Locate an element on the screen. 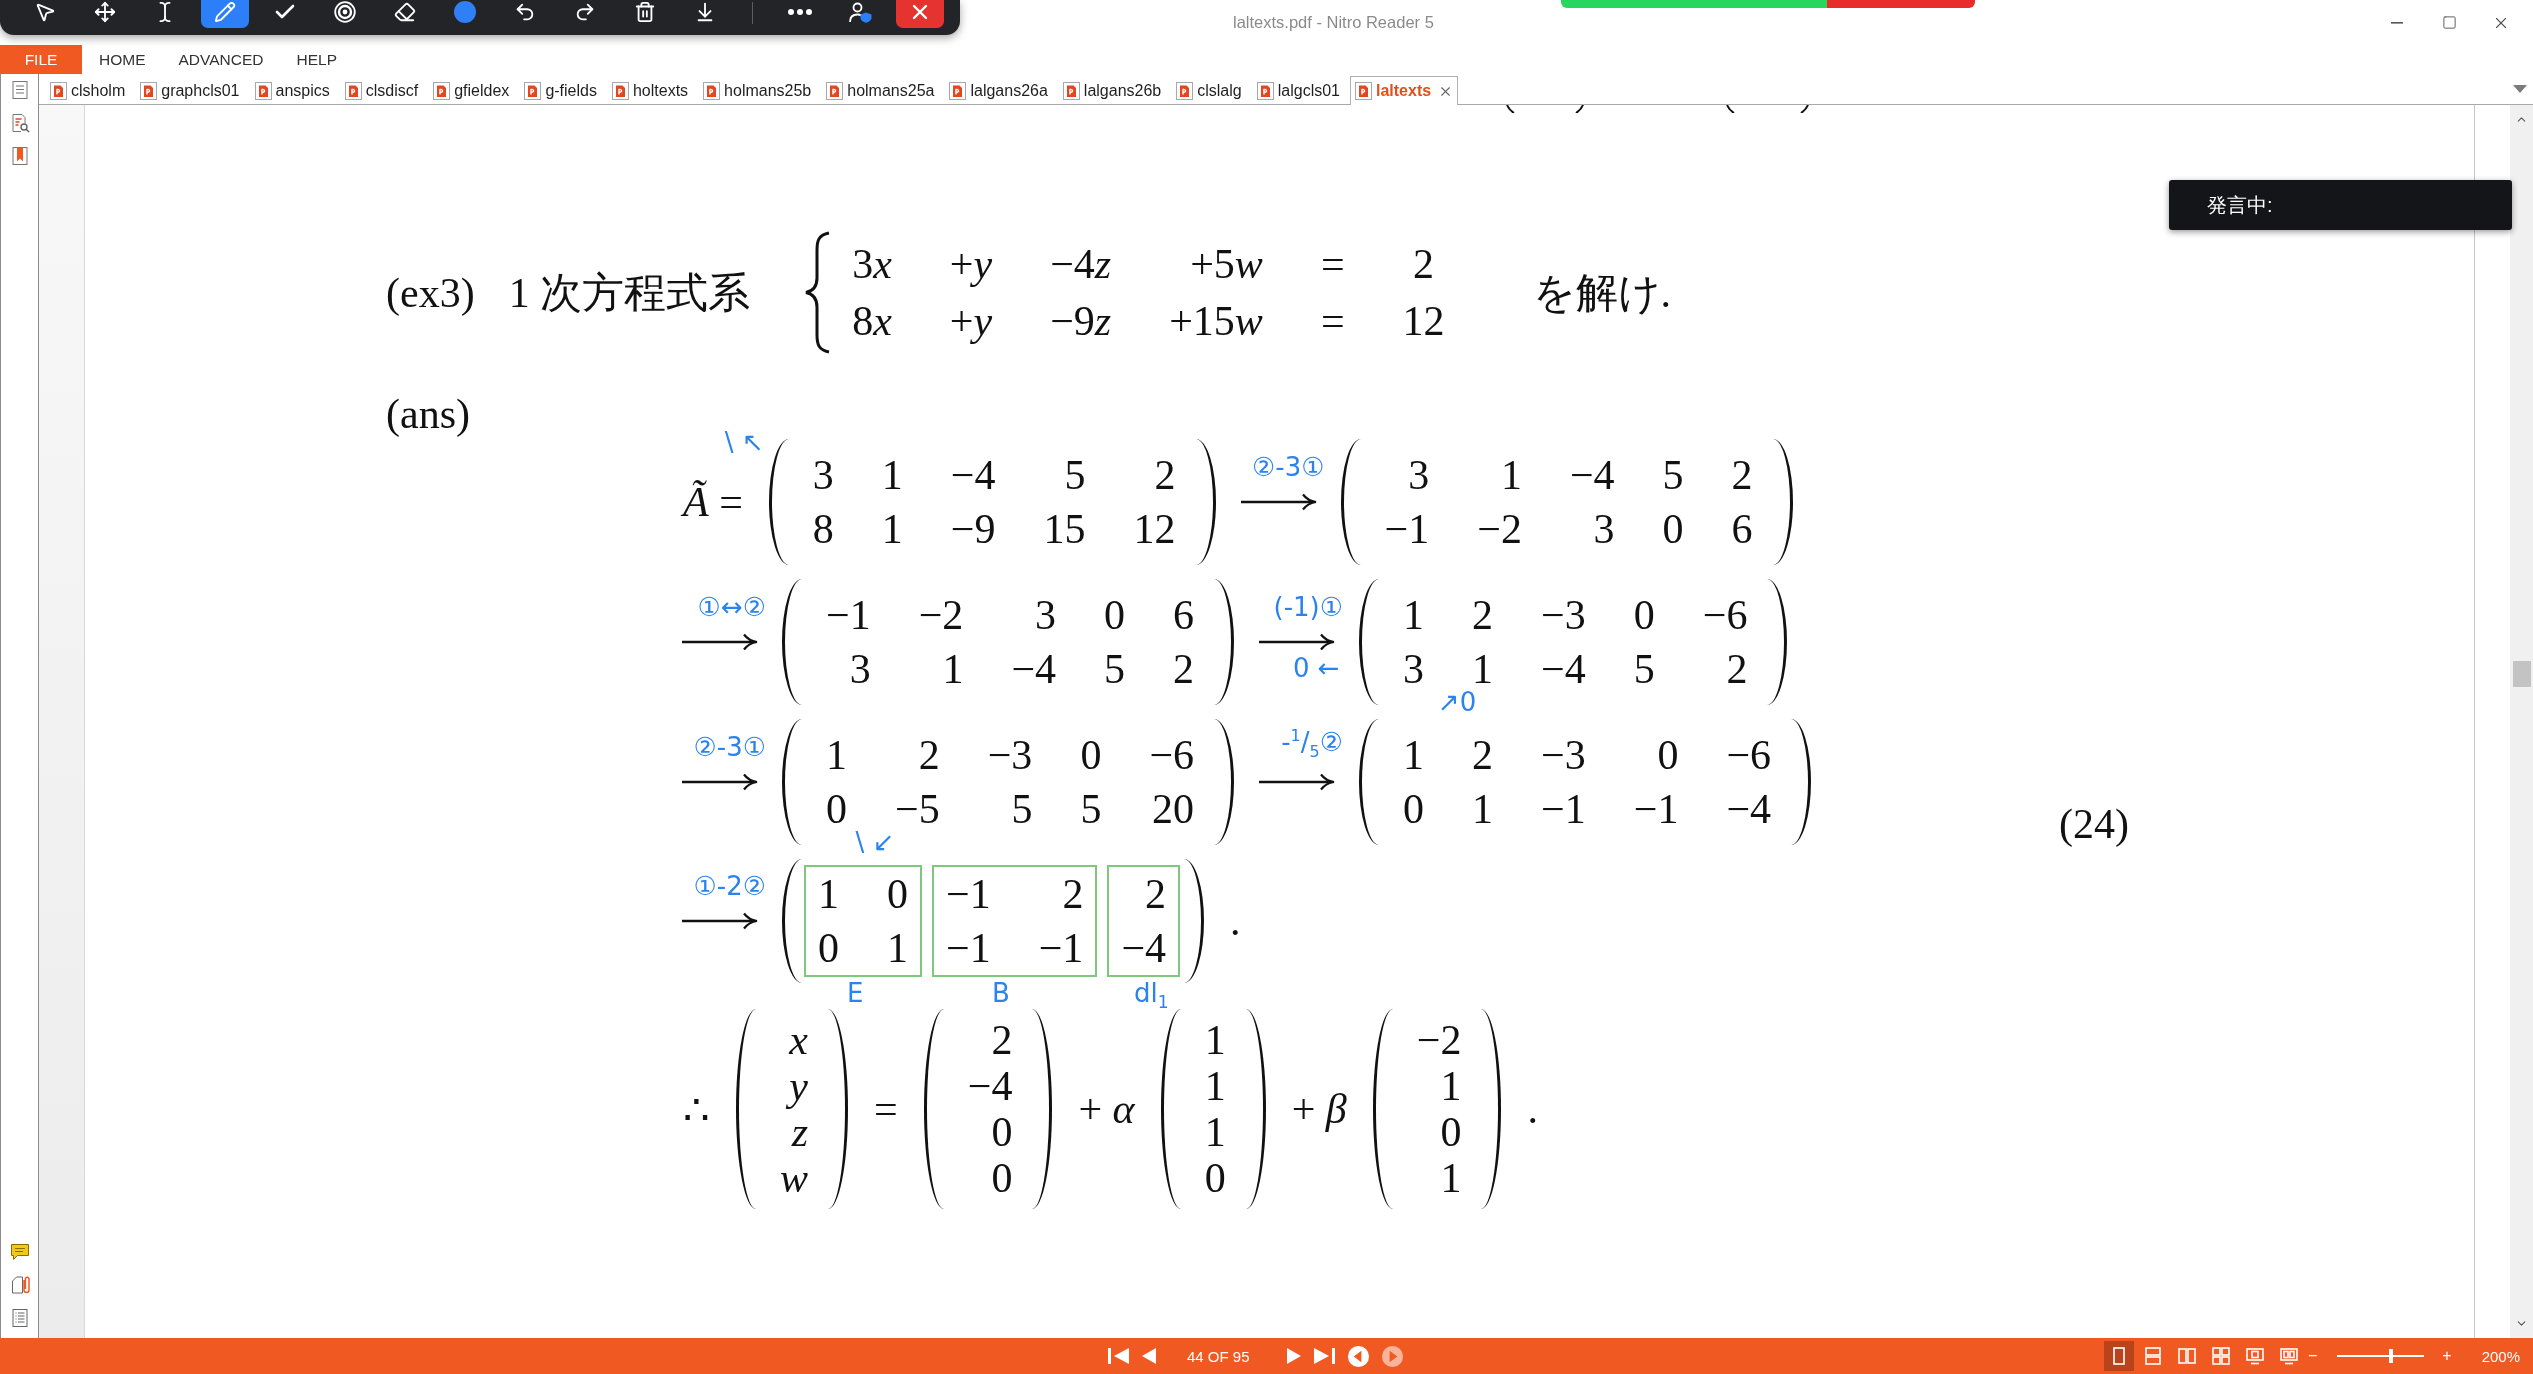 This screenshot has width=2533, height=1374. pen-icon is located at coordinates (225, 12).